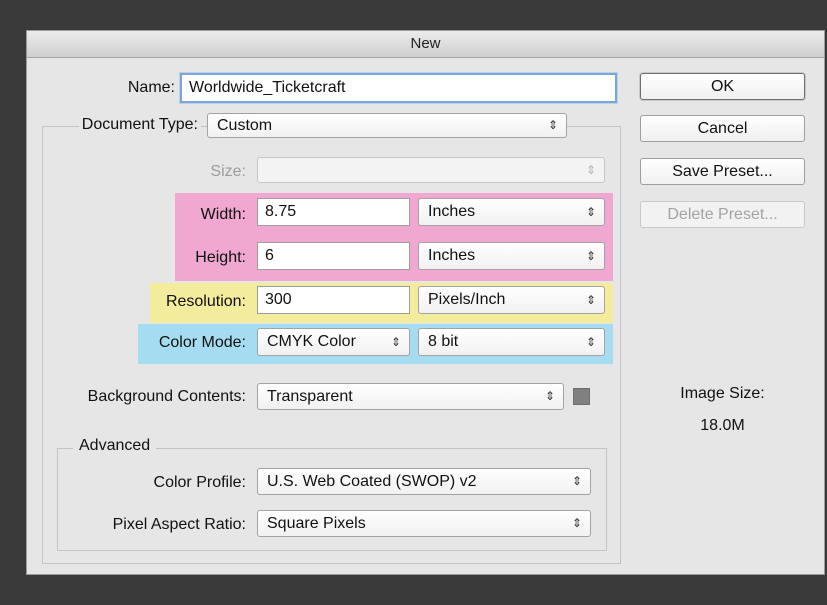  I want to click on width-unit-value: Inches, so click(452, 211).